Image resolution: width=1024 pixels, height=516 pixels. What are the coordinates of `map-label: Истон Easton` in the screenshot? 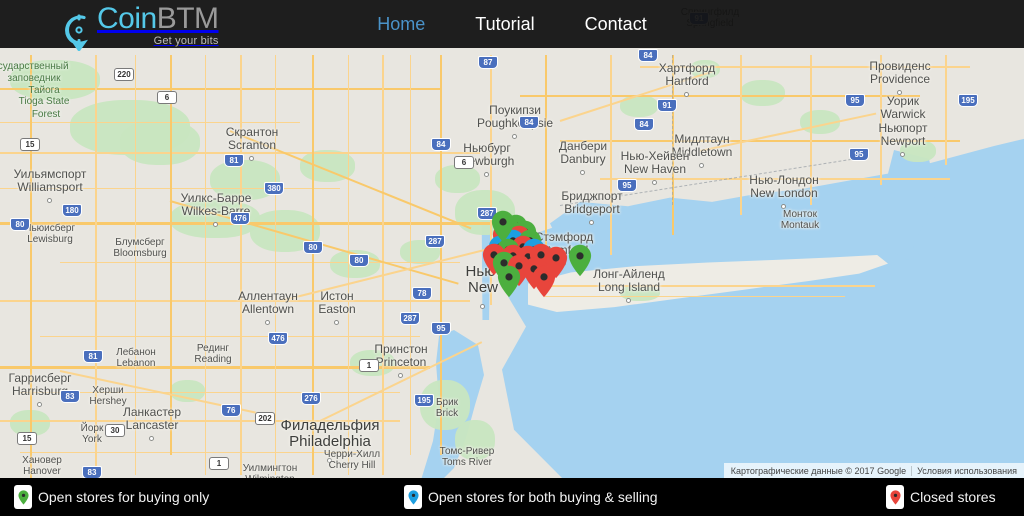 It's located at (337, 302).